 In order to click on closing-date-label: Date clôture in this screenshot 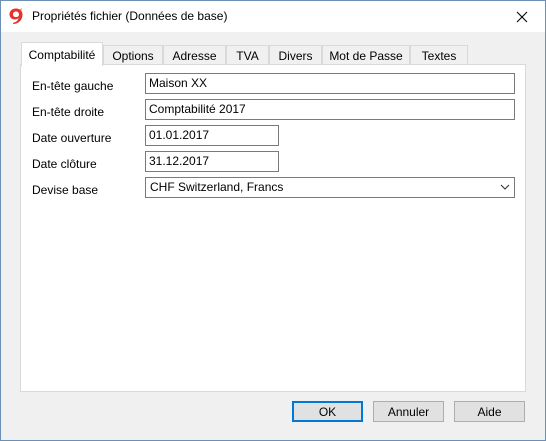, I will do `click(64, 164)`.